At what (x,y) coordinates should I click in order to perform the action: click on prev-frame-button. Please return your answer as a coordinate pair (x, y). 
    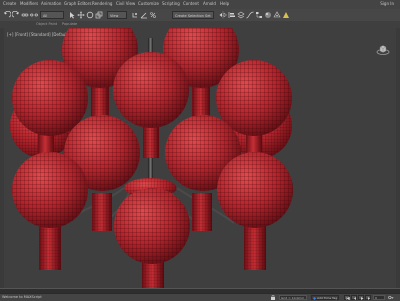
    Looking at the image, I should click on (354, 297).